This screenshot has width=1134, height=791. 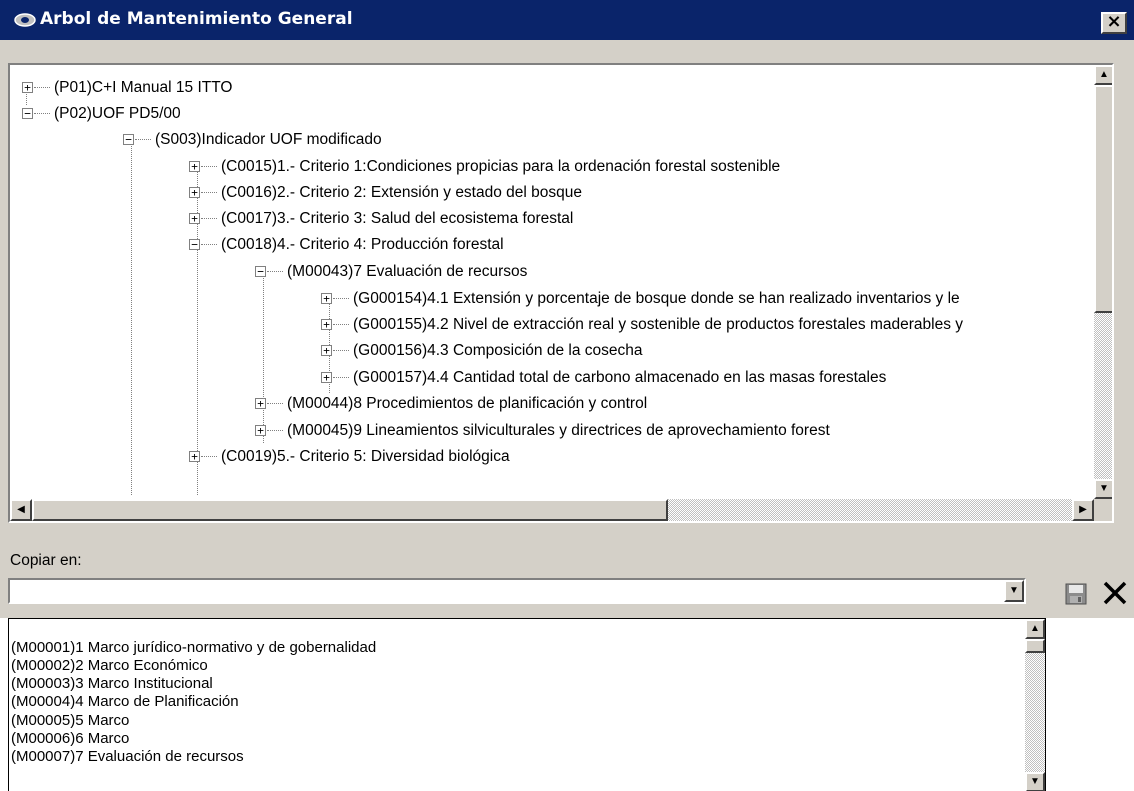 What do you see at coordinates (70, 721) in the screenshot?
I see `dropdown-item: (M00005)5 Marco` at bounding box center [70, 721].